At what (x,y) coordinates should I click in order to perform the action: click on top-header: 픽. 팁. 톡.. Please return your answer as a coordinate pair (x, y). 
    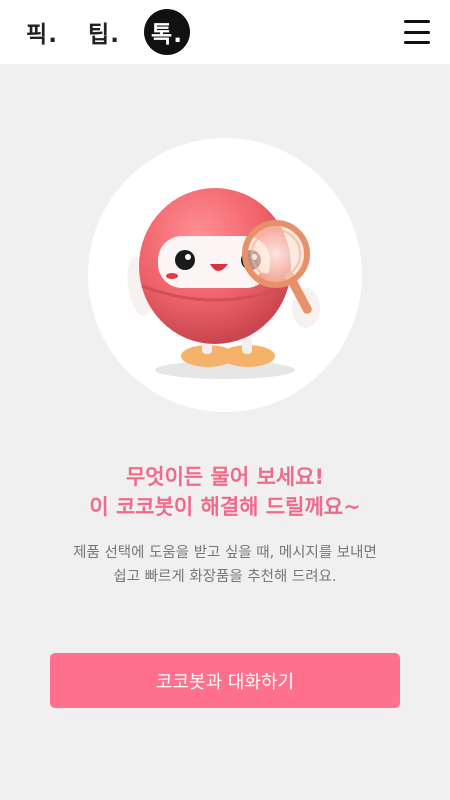
    Looking at the image, I should click on (225, 32).